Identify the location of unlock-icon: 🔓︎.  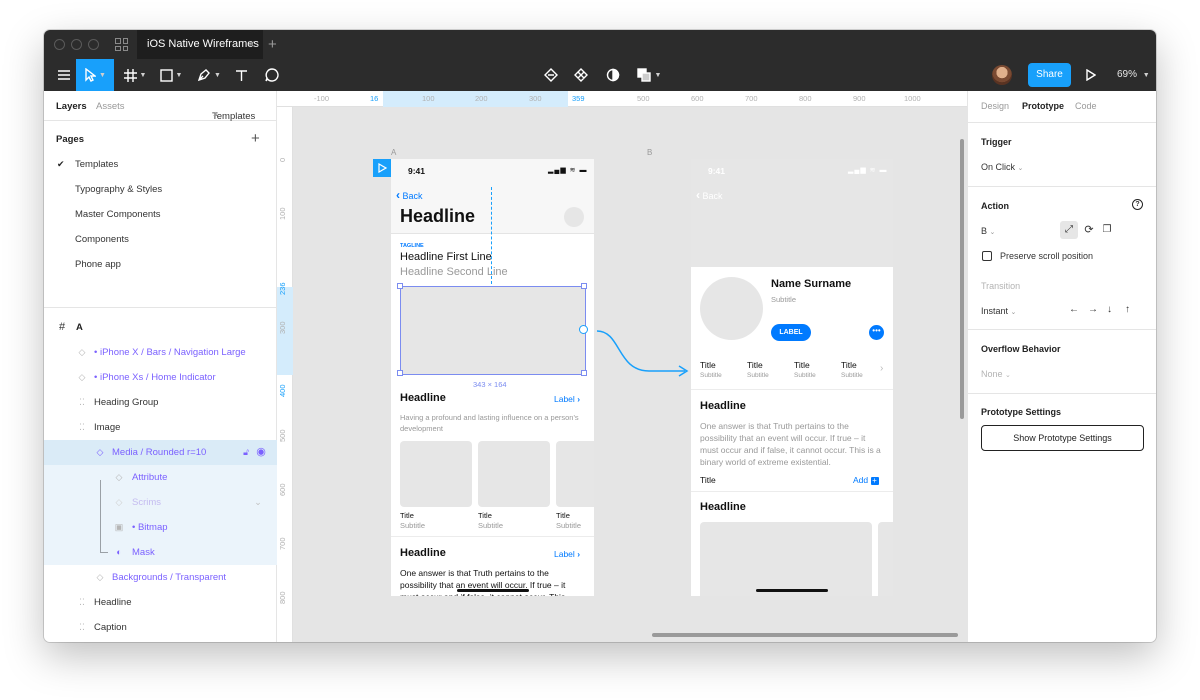
(246, 452).